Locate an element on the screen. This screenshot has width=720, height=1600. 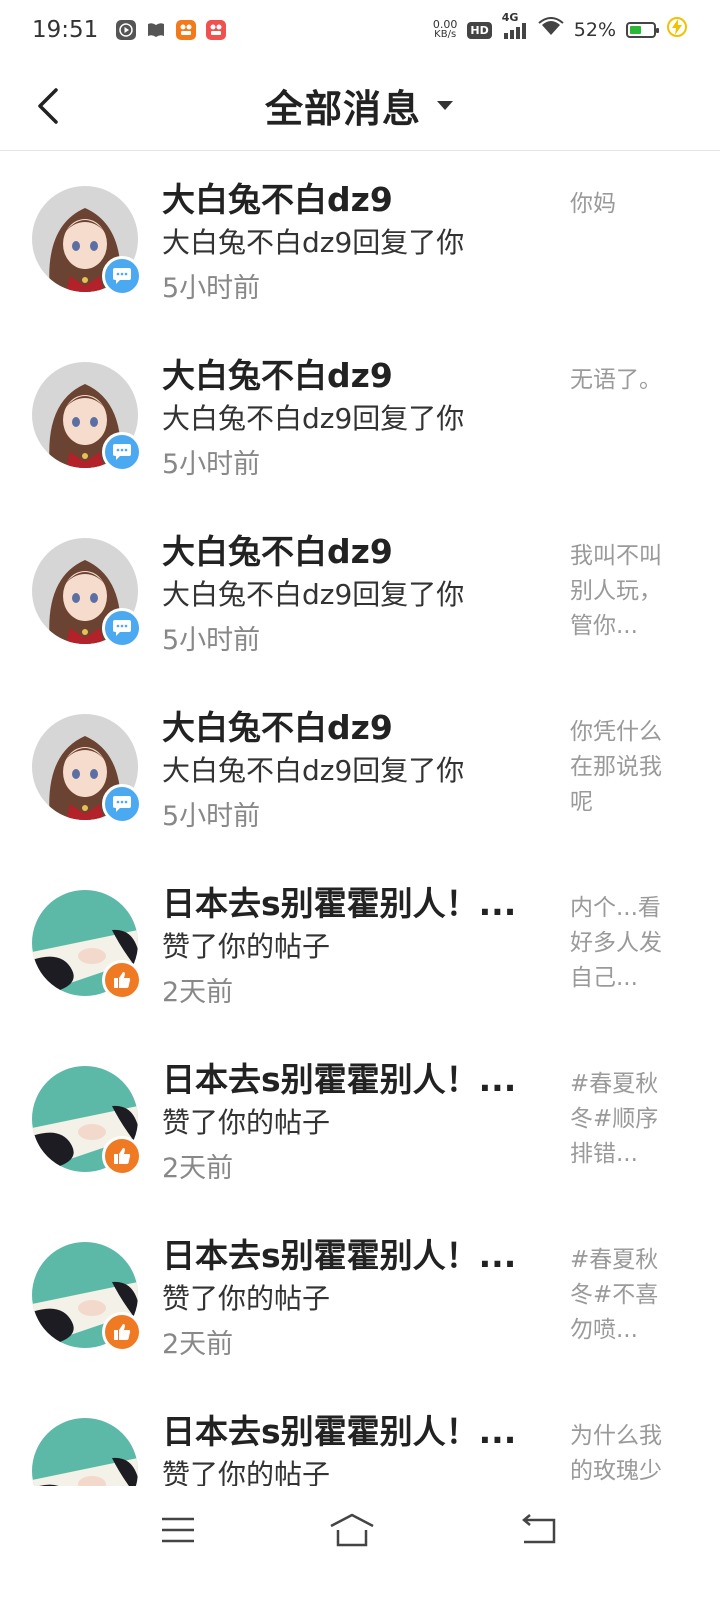
system-nav-bar is located at coordinates (360, 1543).